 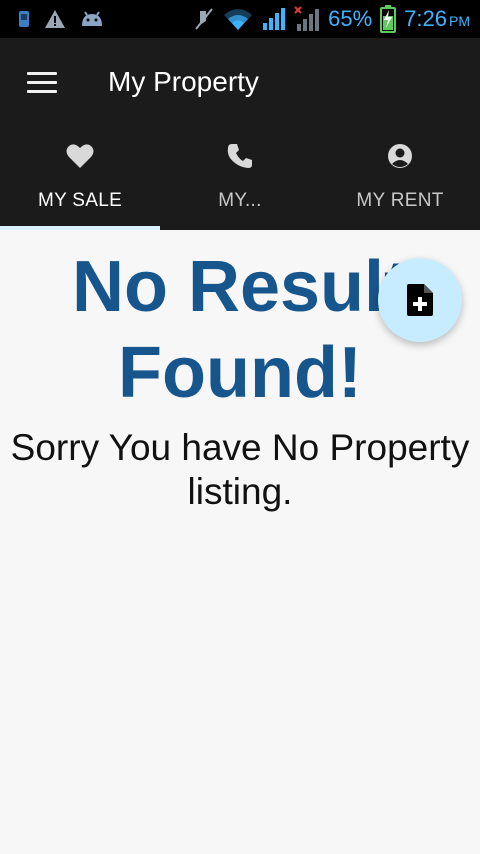 What do you see at coordinates (240, 156) in the screenshot?
I see `phone-icon` at bounding box center [240, 156].